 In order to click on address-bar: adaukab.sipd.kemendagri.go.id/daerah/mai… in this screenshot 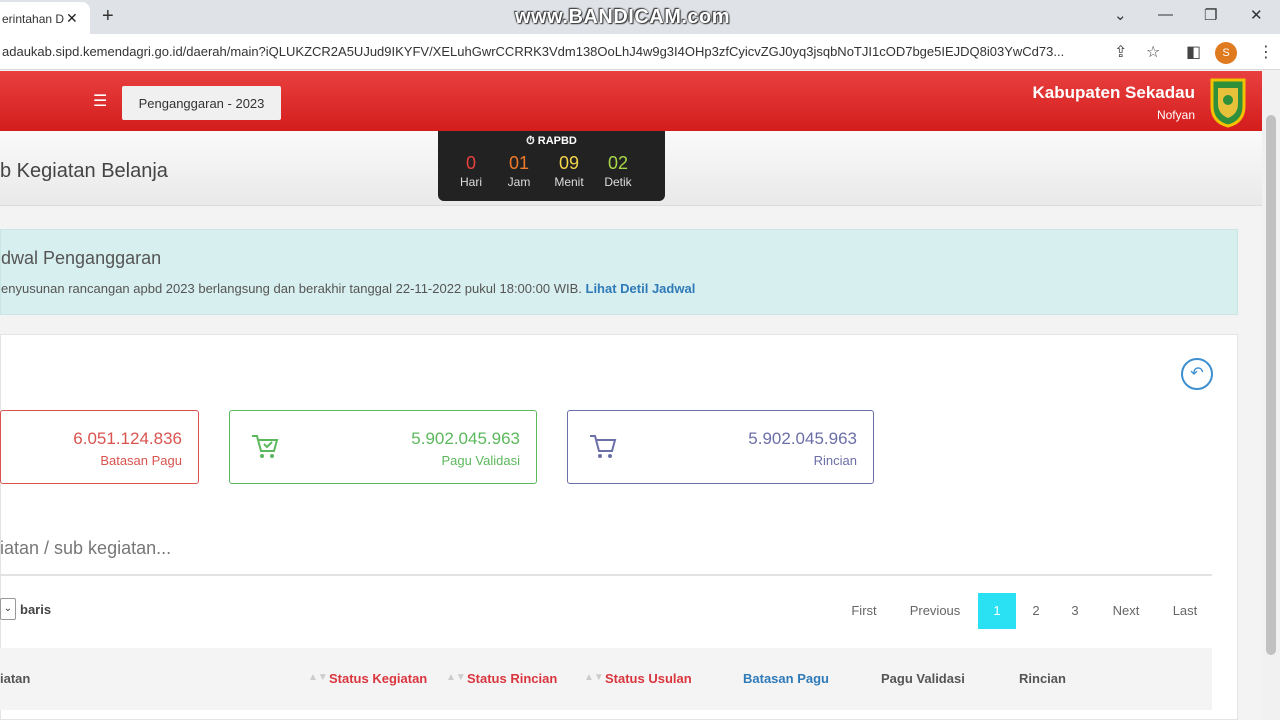, I will do `click(640, 52)`.